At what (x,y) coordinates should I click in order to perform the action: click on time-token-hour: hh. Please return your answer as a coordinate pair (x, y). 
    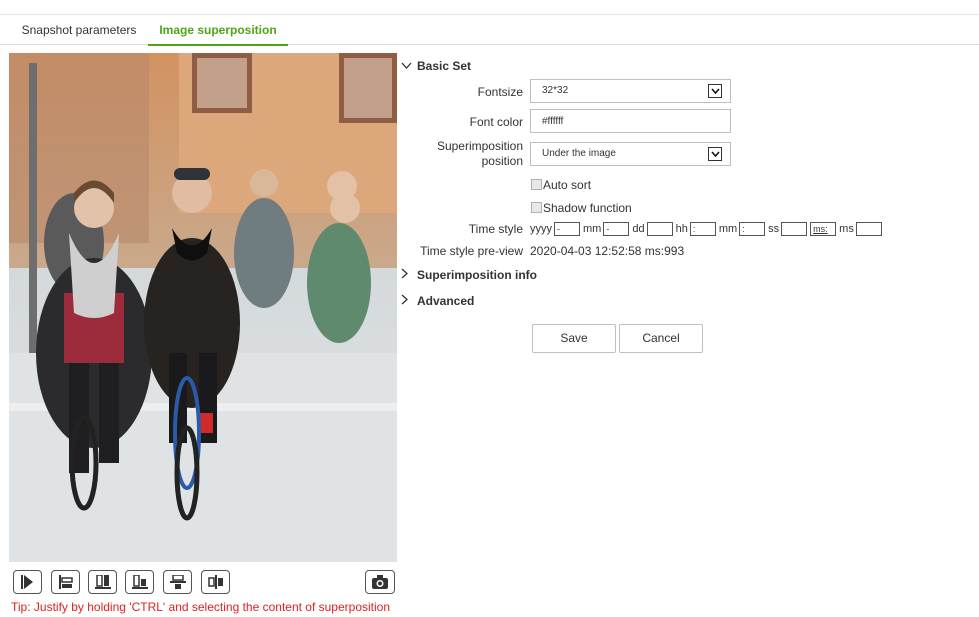
    Looking at the image, I should click on (681, 228).